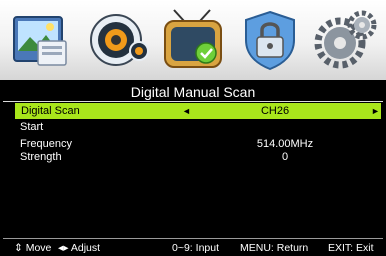 This screenshot has height=256, width=386. What do you see at coordinates (285, 157) in the screenshot?
I see `strength-value: 0` at bounding box center [285, 157].